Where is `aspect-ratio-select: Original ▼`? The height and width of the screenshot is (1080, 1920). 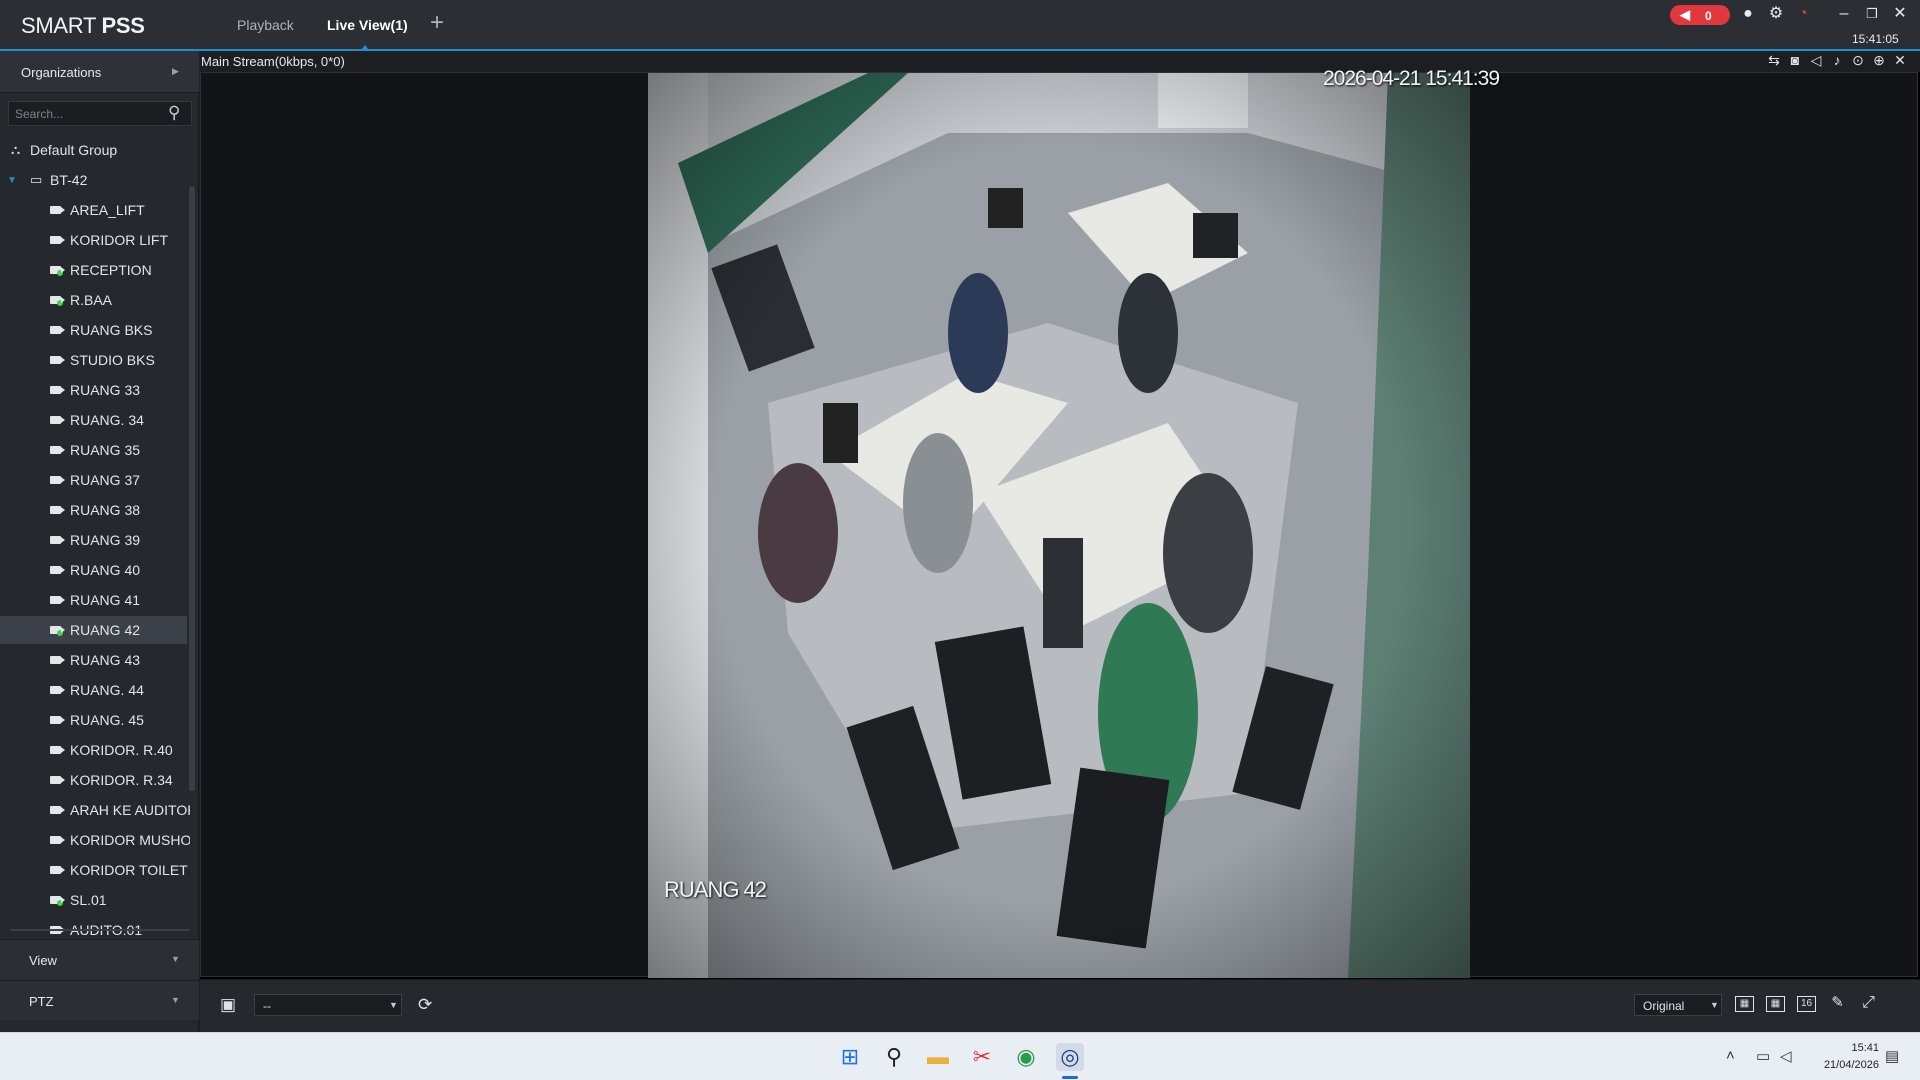 aspect-ratio-select: Original ▼ is located at coordinates (1678, 1005).